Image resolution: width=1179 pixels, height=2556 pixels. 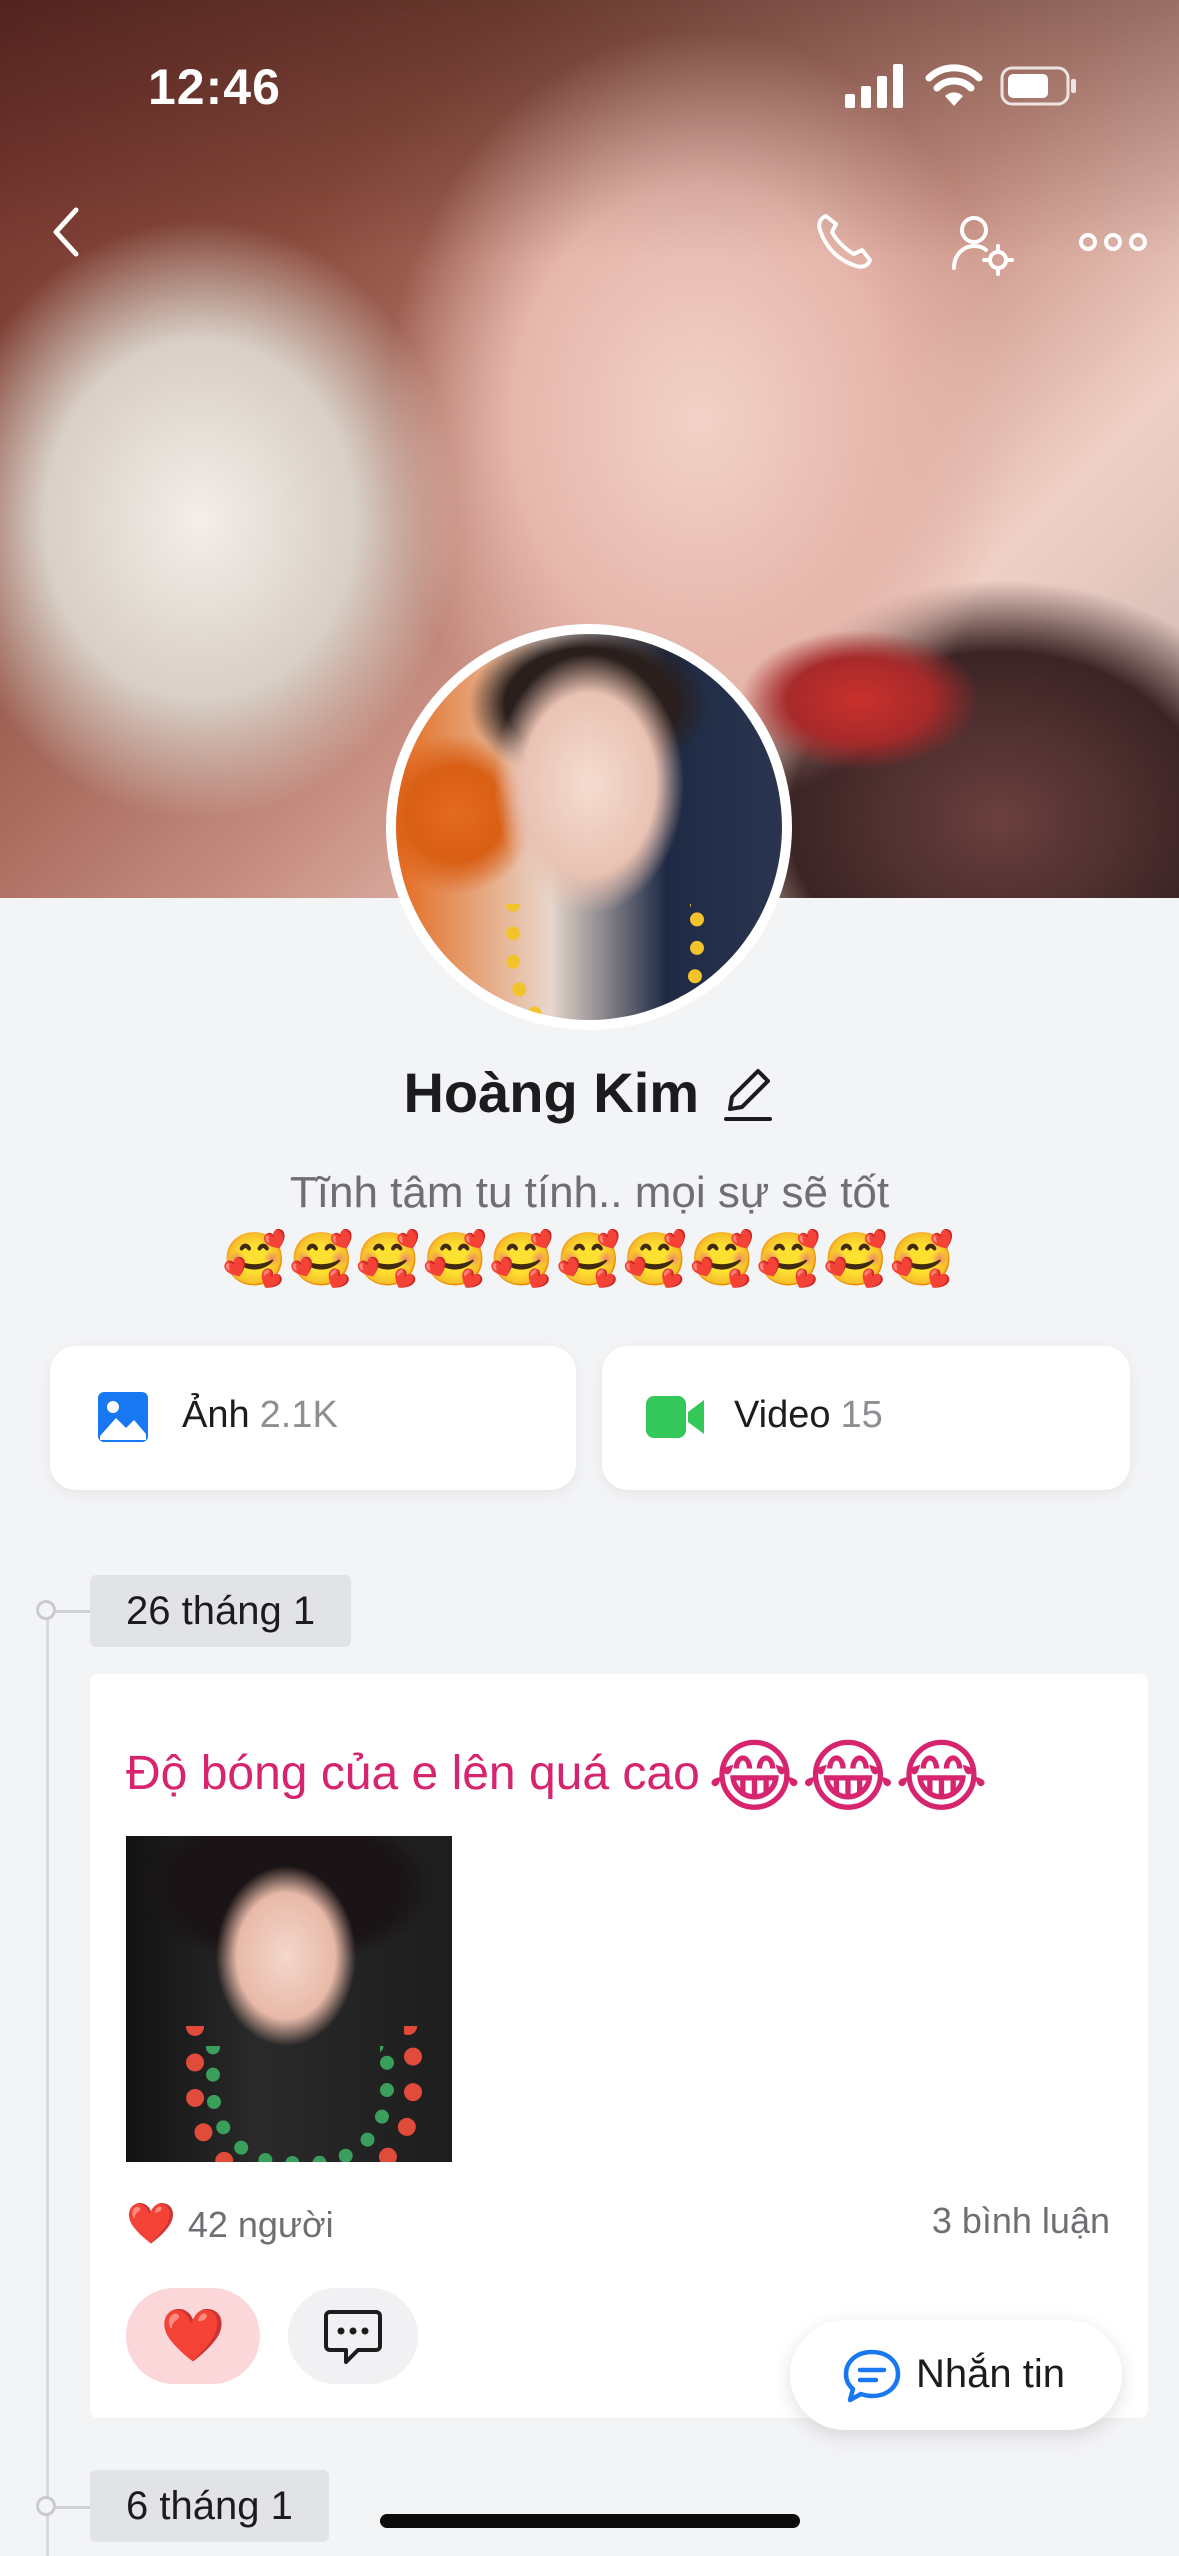 I want to click on heart-icon: ❤️, so click(x=151, y=2224).